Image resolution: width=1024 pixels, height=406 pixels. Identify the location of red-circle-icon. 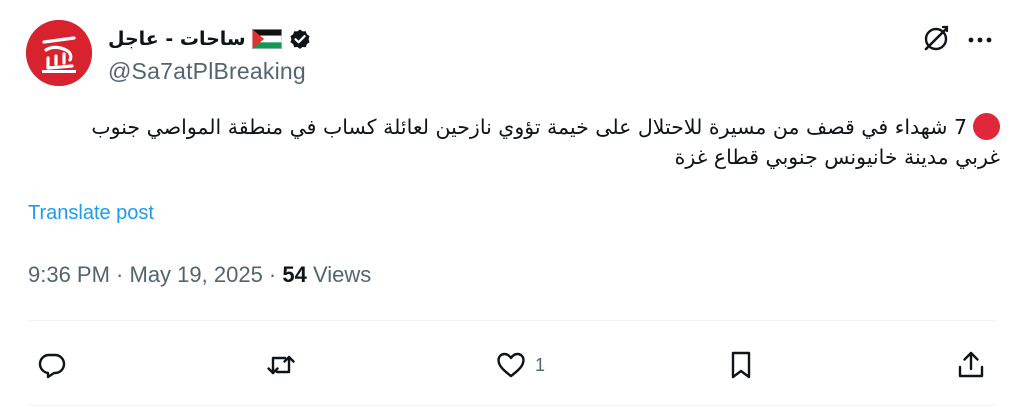
(986, 126).